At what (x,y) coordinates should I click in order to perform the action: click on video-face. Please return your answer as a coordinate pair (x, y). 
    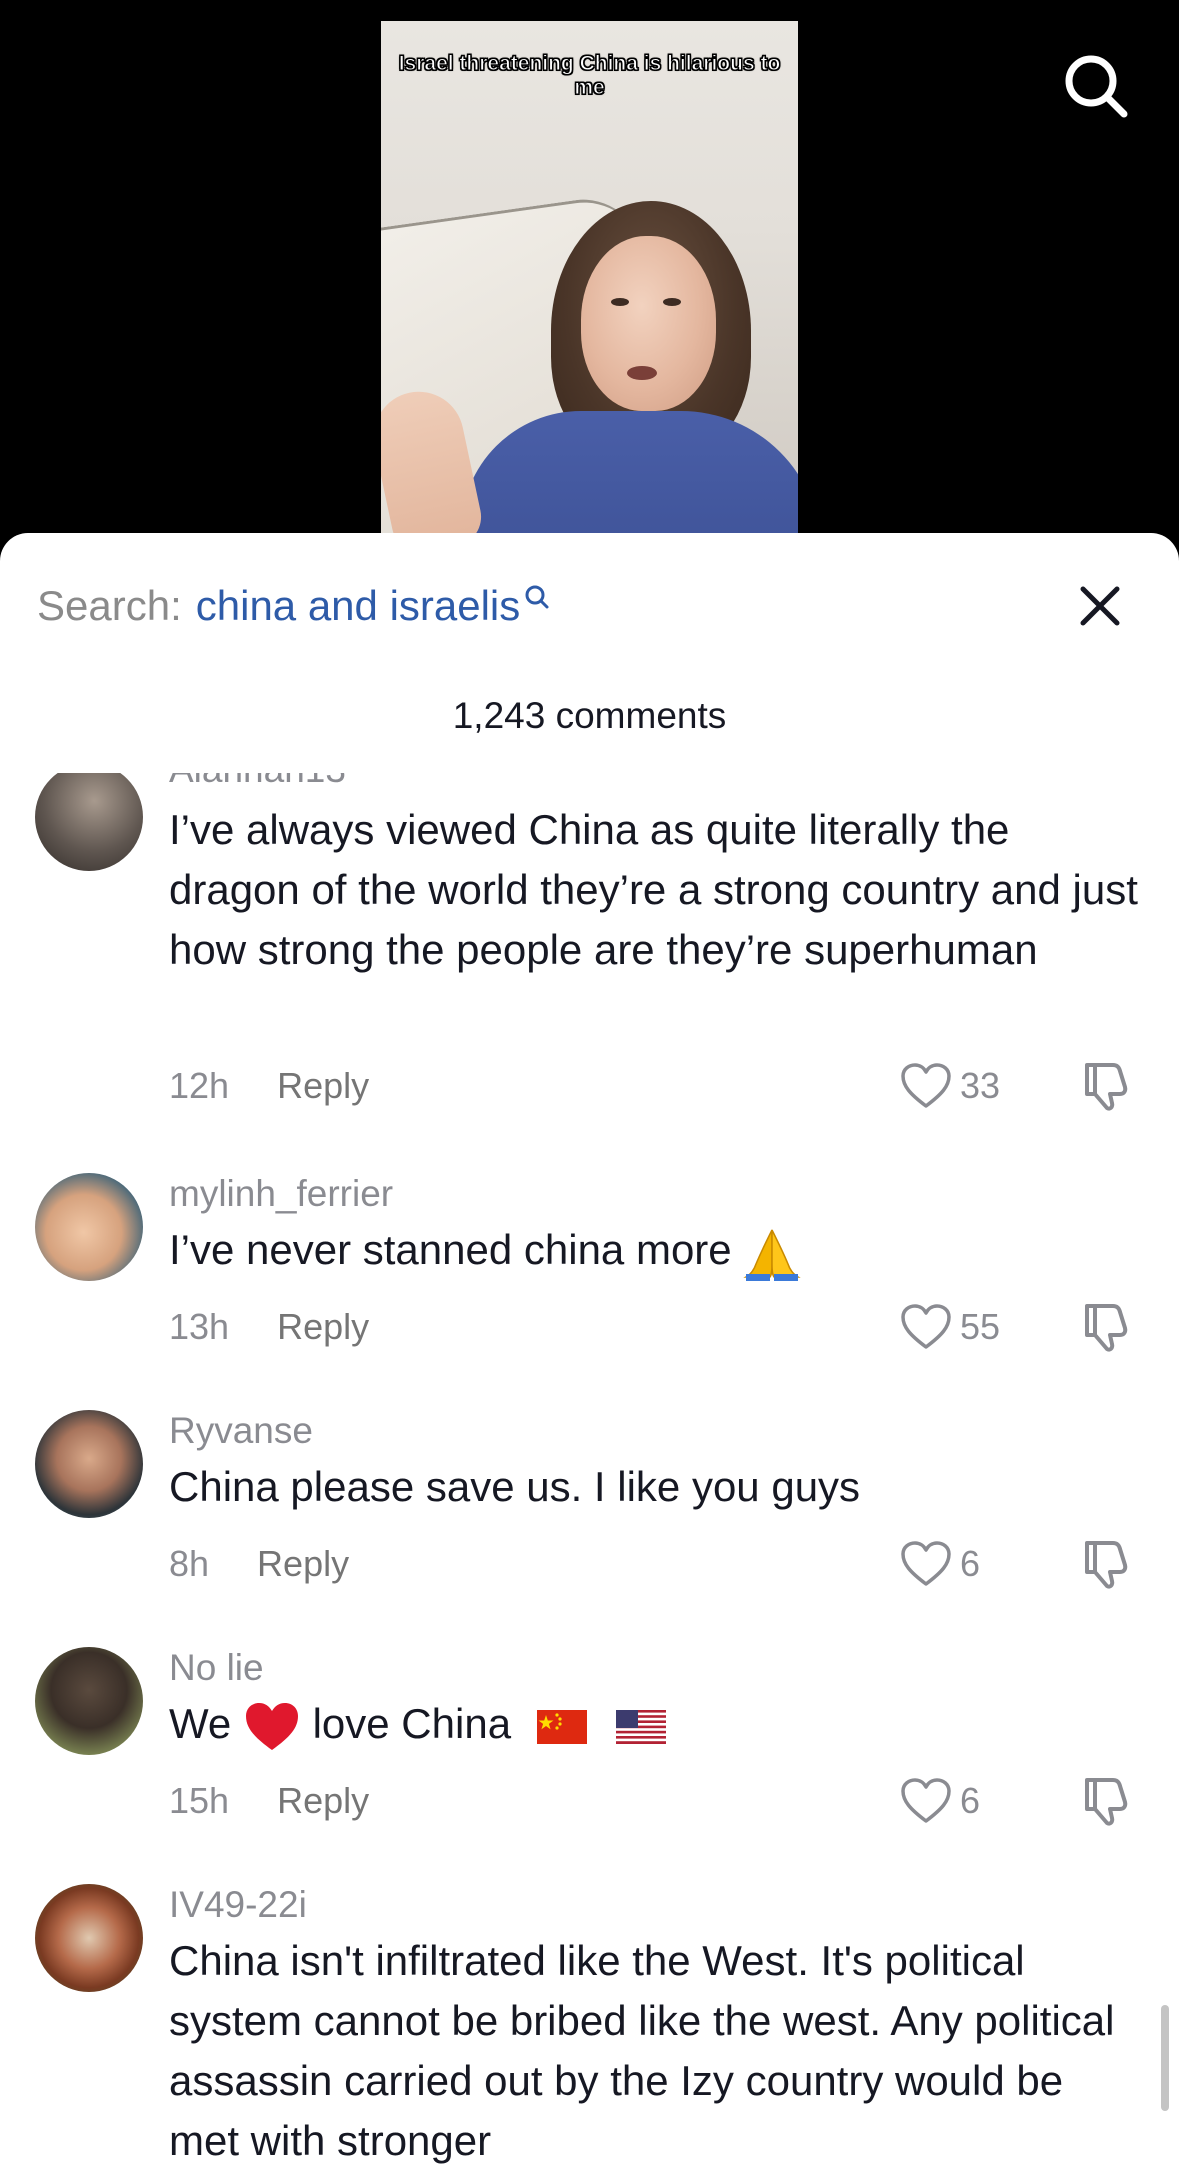
    Looking at the image, I should click on (648, 323).